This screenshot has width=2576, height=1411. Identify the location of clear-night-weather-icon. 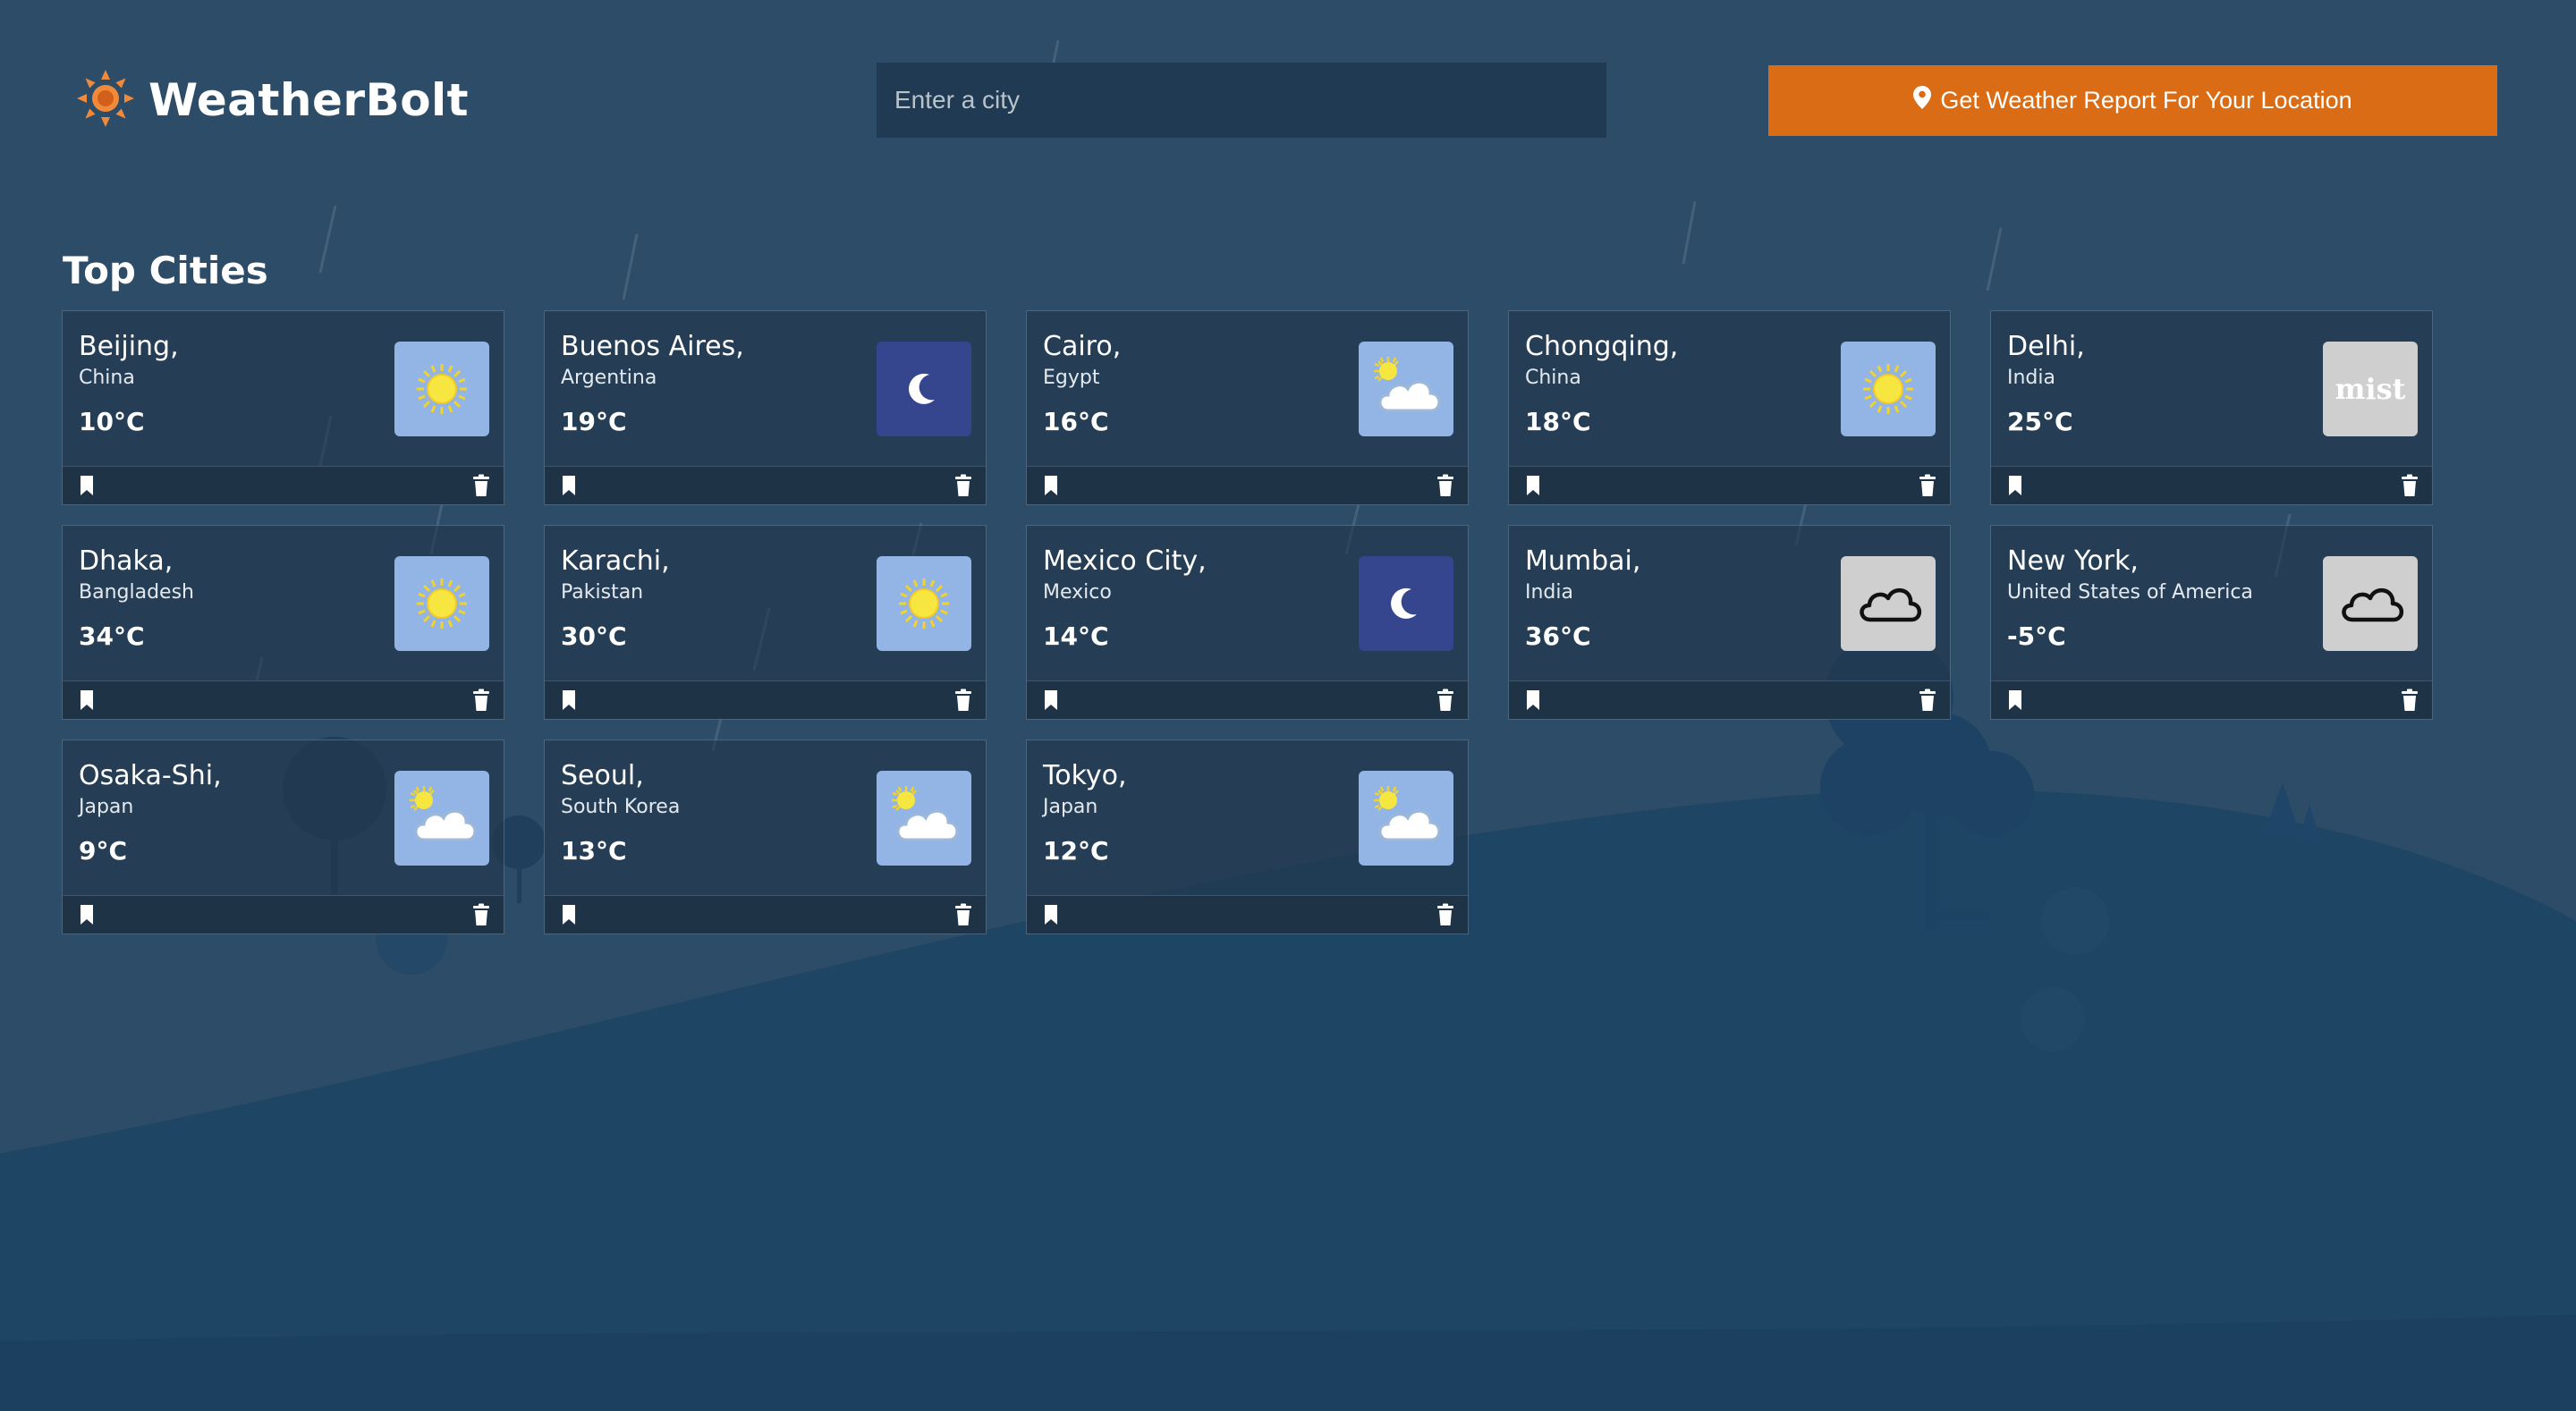
(1406, 604).